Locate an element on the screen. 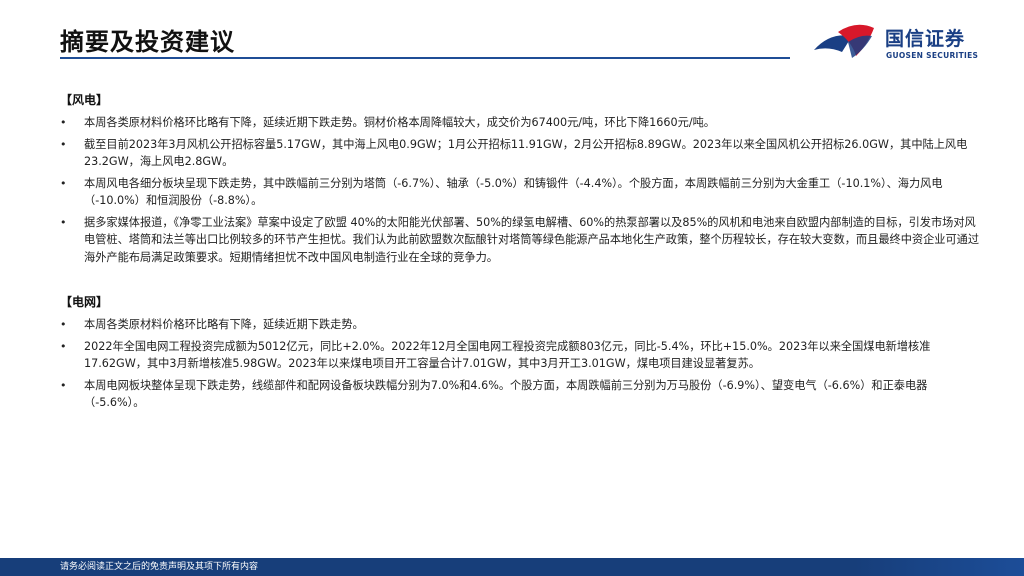 This screenshot has width=1024, height=576. list-item-text: 本周各类原材料价格环比略有下降，延续近期下跌走势。 is located at coordinates (224, 324).